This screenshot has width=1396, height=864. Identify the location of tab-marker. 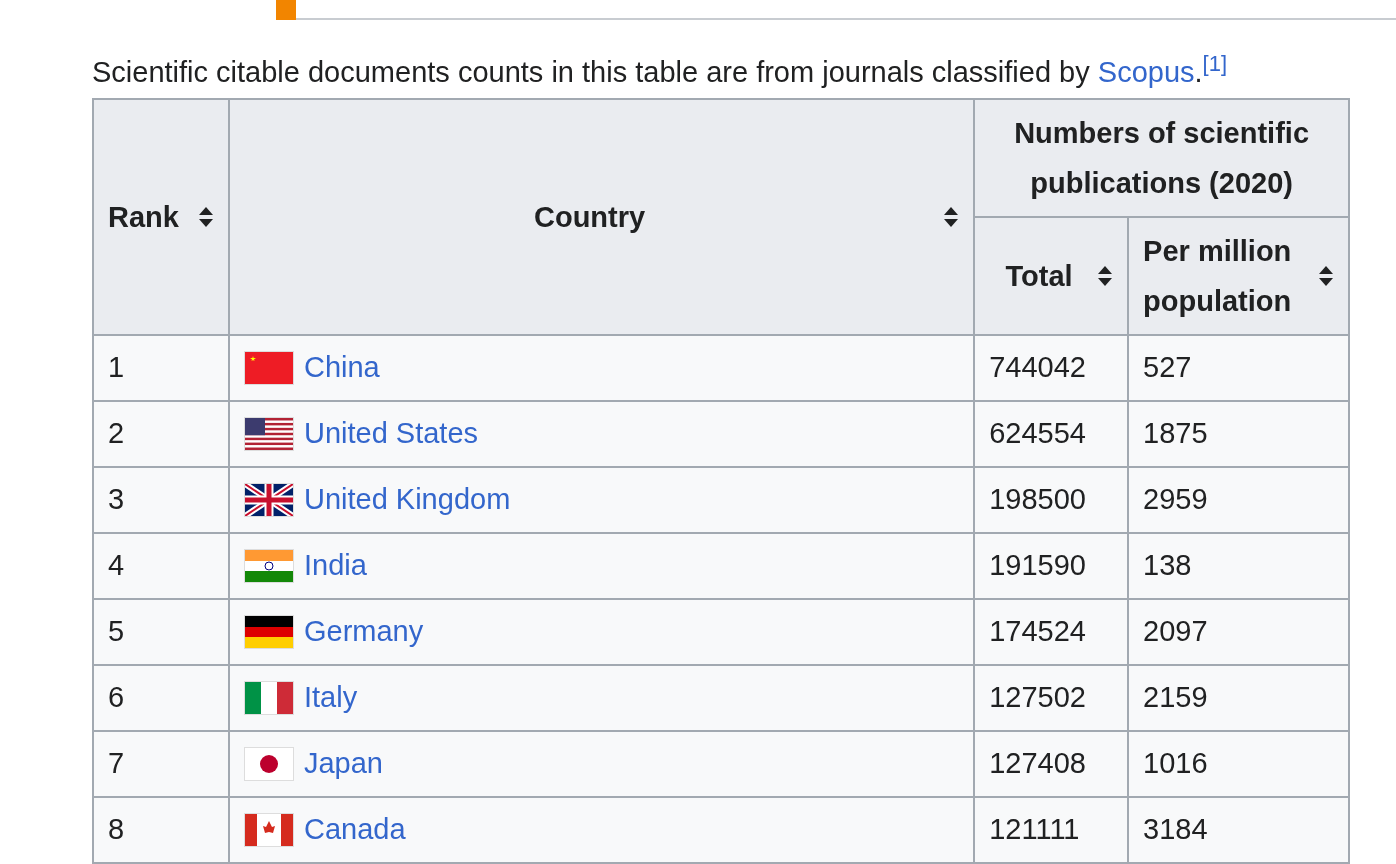
(286, 10).